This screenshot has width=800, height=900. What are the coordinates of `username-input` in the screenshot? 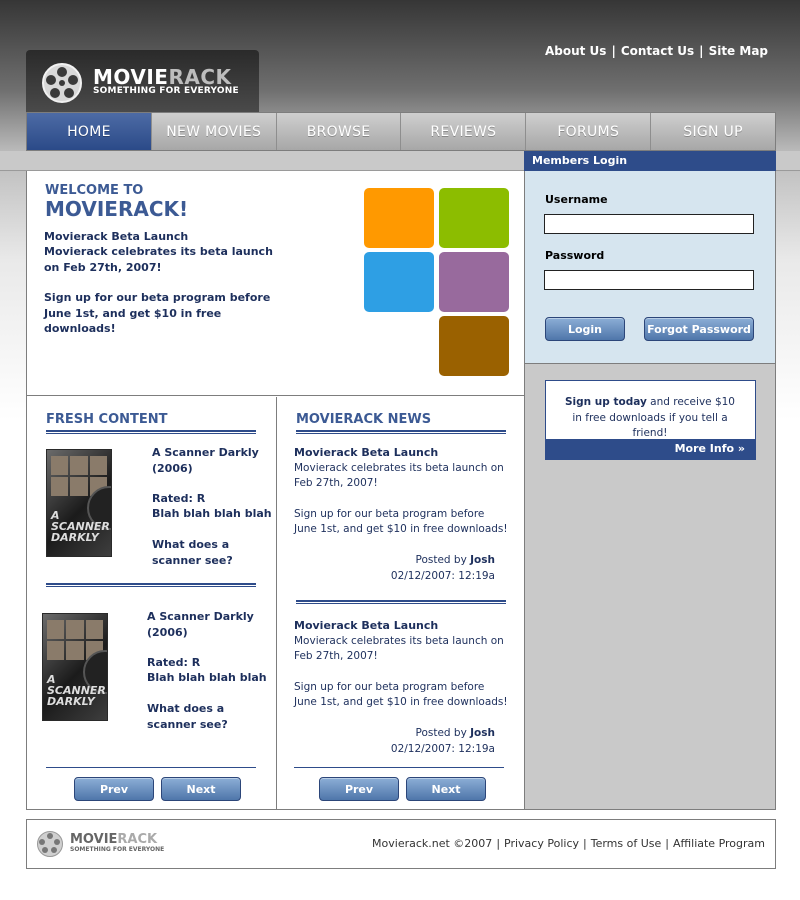 It's located at (649, 224).